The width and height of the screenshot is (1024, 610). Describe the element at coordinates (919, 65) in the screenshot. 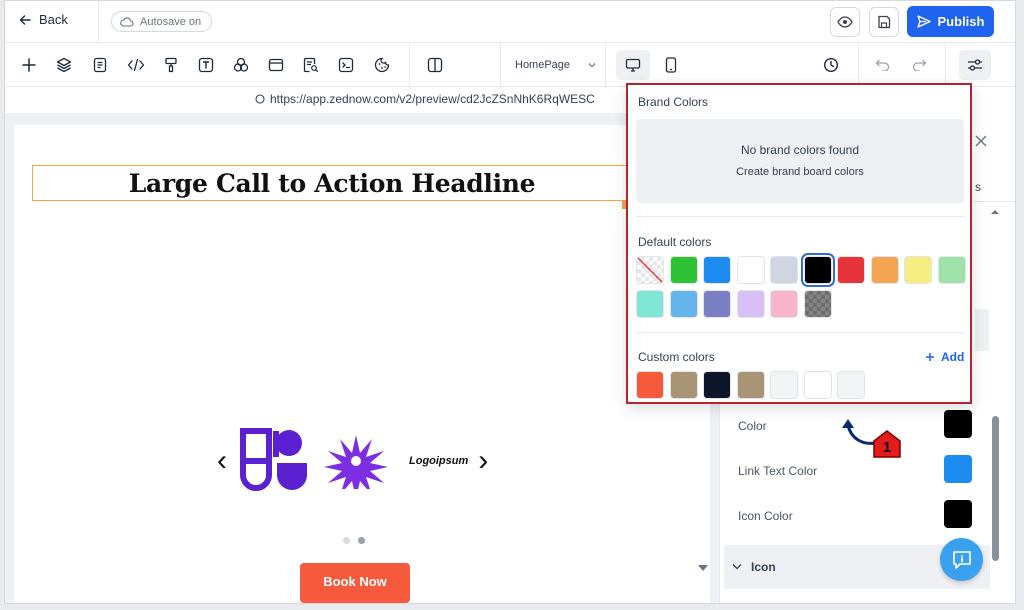

I see `redo-button` at that location.